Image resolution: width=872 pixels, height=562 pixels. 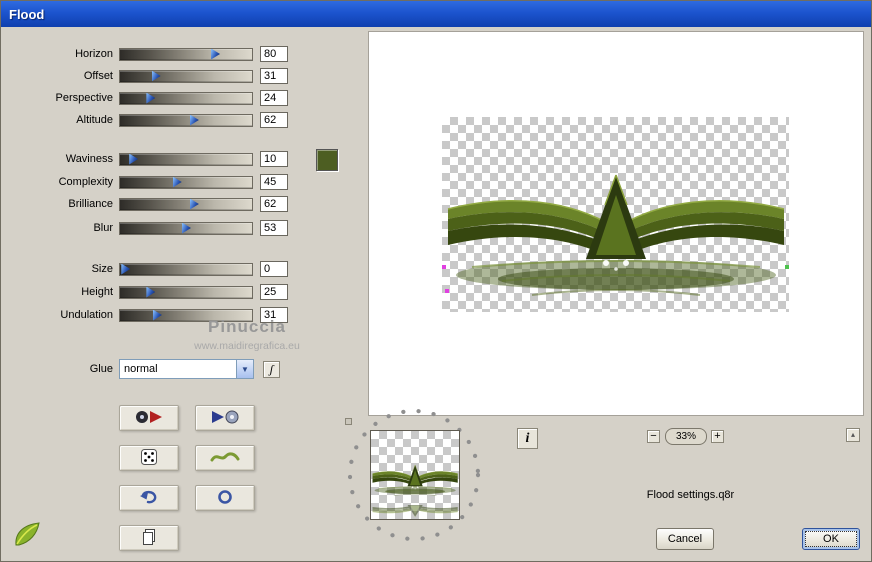 I want to click on slider-label: Complexity, so click(x=85, y=182).